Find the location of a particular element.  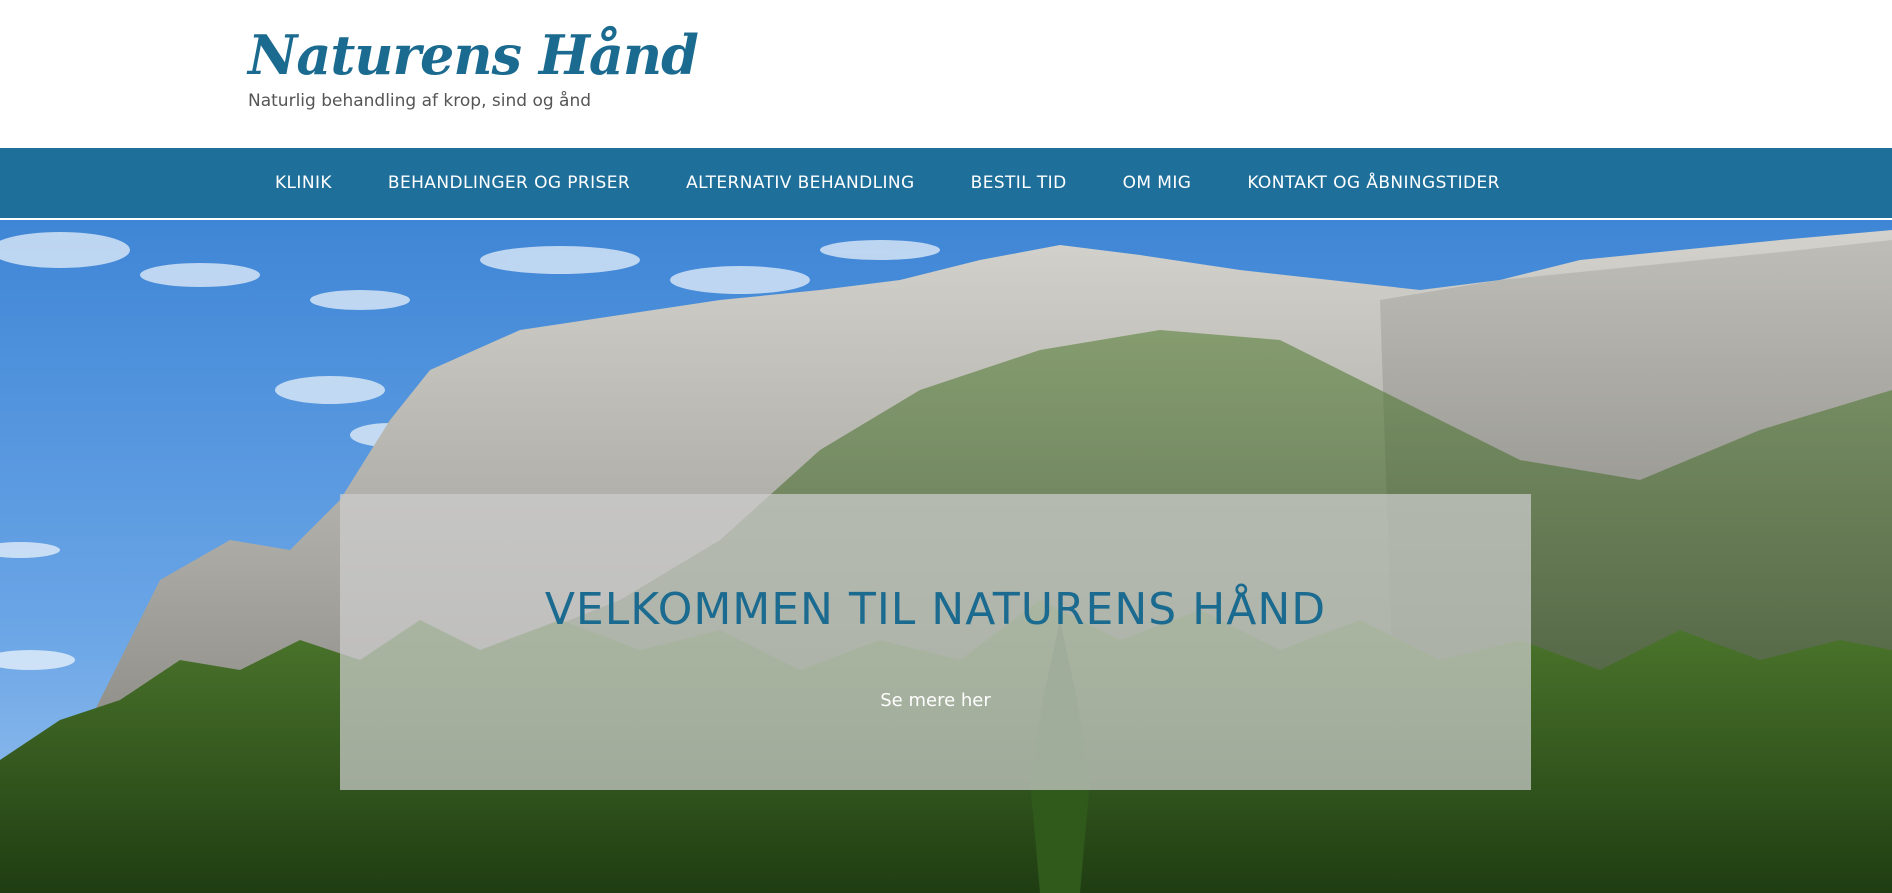

nav-item-klinik: KLINIK is located at coordinates (303, 183).